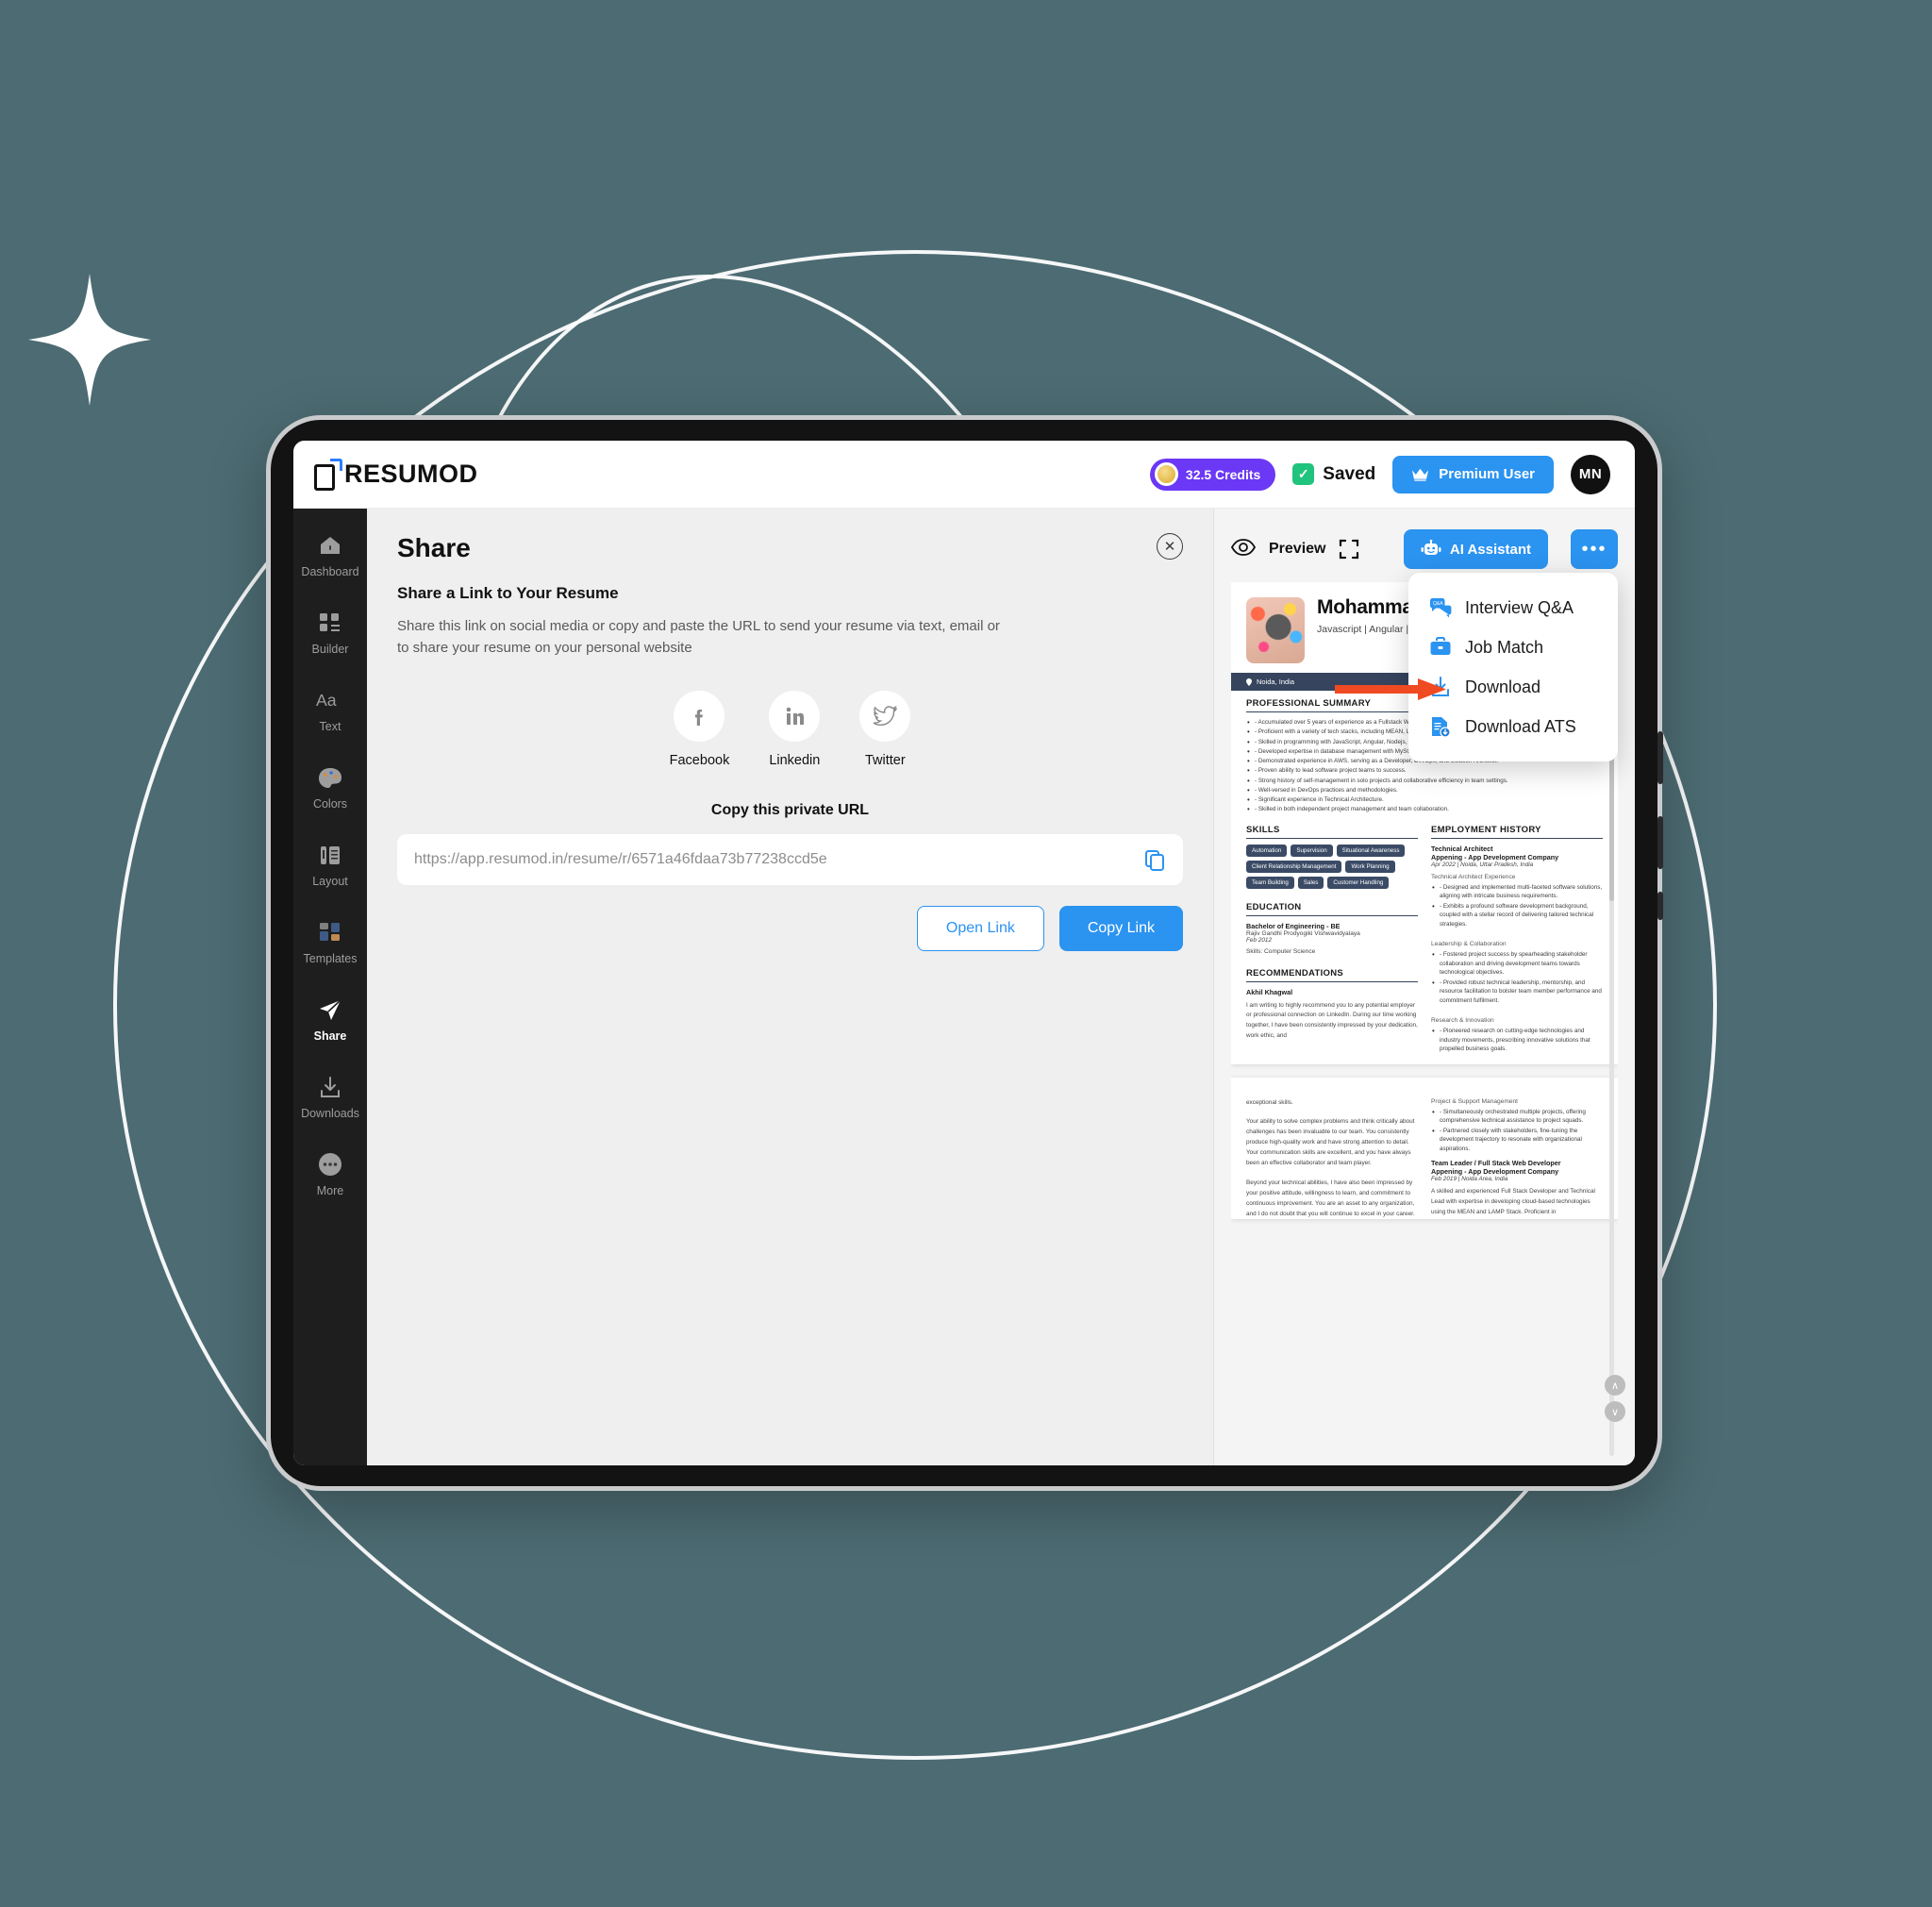 The width and height of the screenshot is (1932, 1907). What do you see at coordinates (1462, 848) in the screenshot?
I see `job-role: Technical Architect` at bounding box center [1462, 848].